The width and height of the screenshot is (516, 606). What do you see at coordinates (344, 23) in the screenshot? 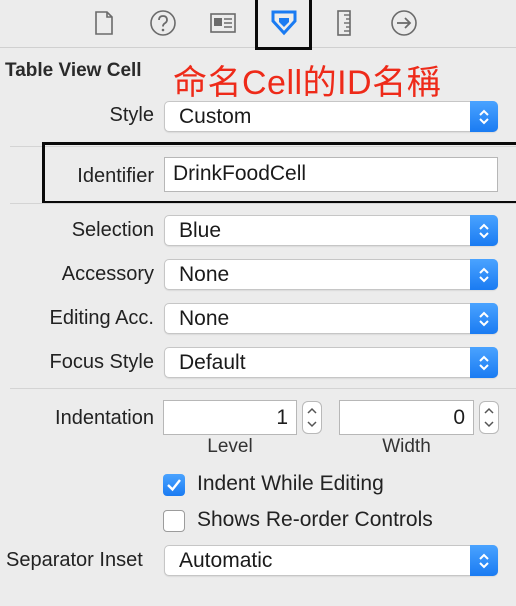
I see `size-inspector-icon` at bounding box center [344, 23].